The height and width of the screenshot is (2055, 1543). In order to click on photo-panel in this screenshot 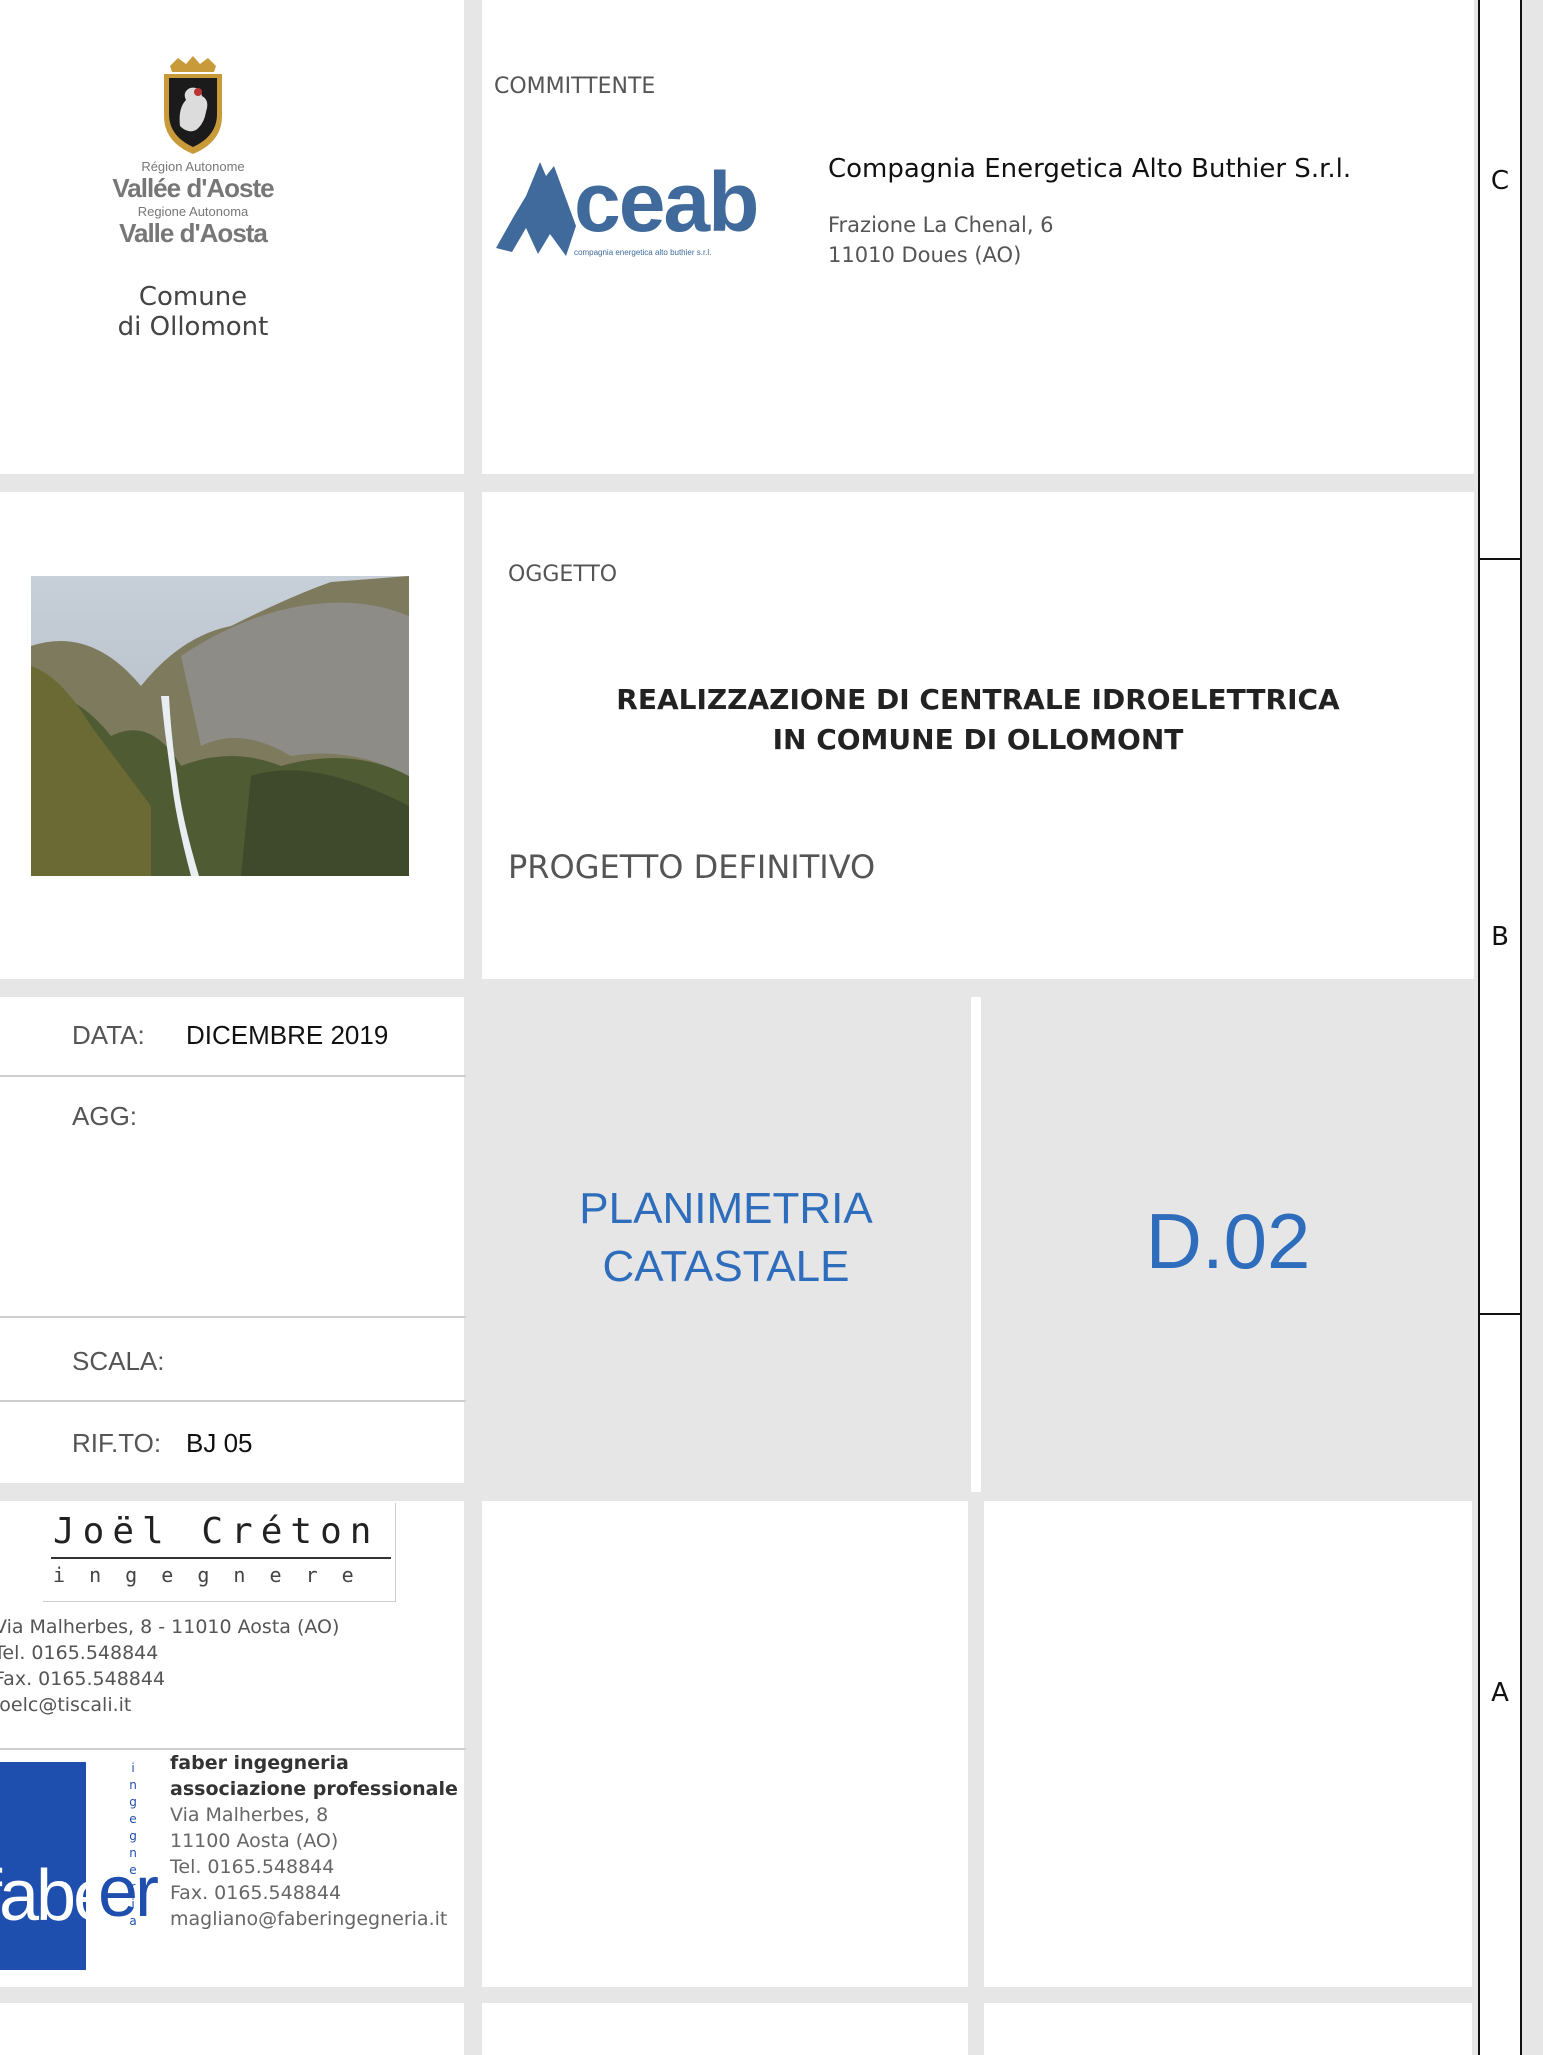, I will do `click(232, 735)`.